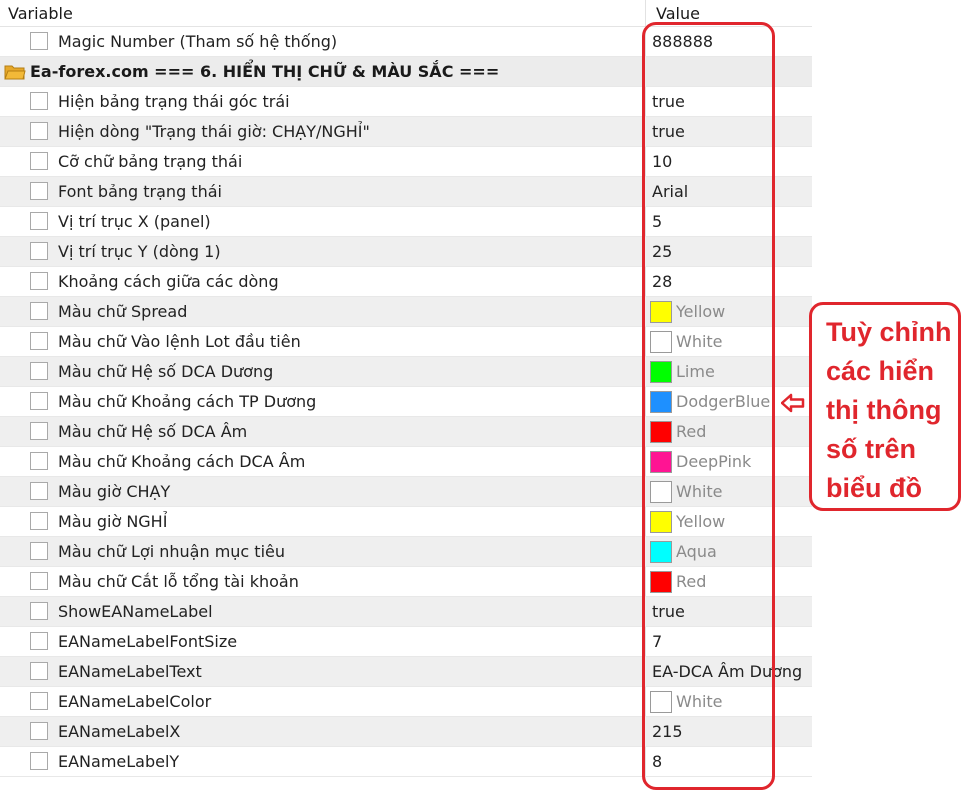 This screenshot has height=811, width=971. What do you see at coordinates (139, 251) in the screenshot?
I see `parameter-label: Vị trí trục Y (dòng 1)` at bounding box center [139, 251].